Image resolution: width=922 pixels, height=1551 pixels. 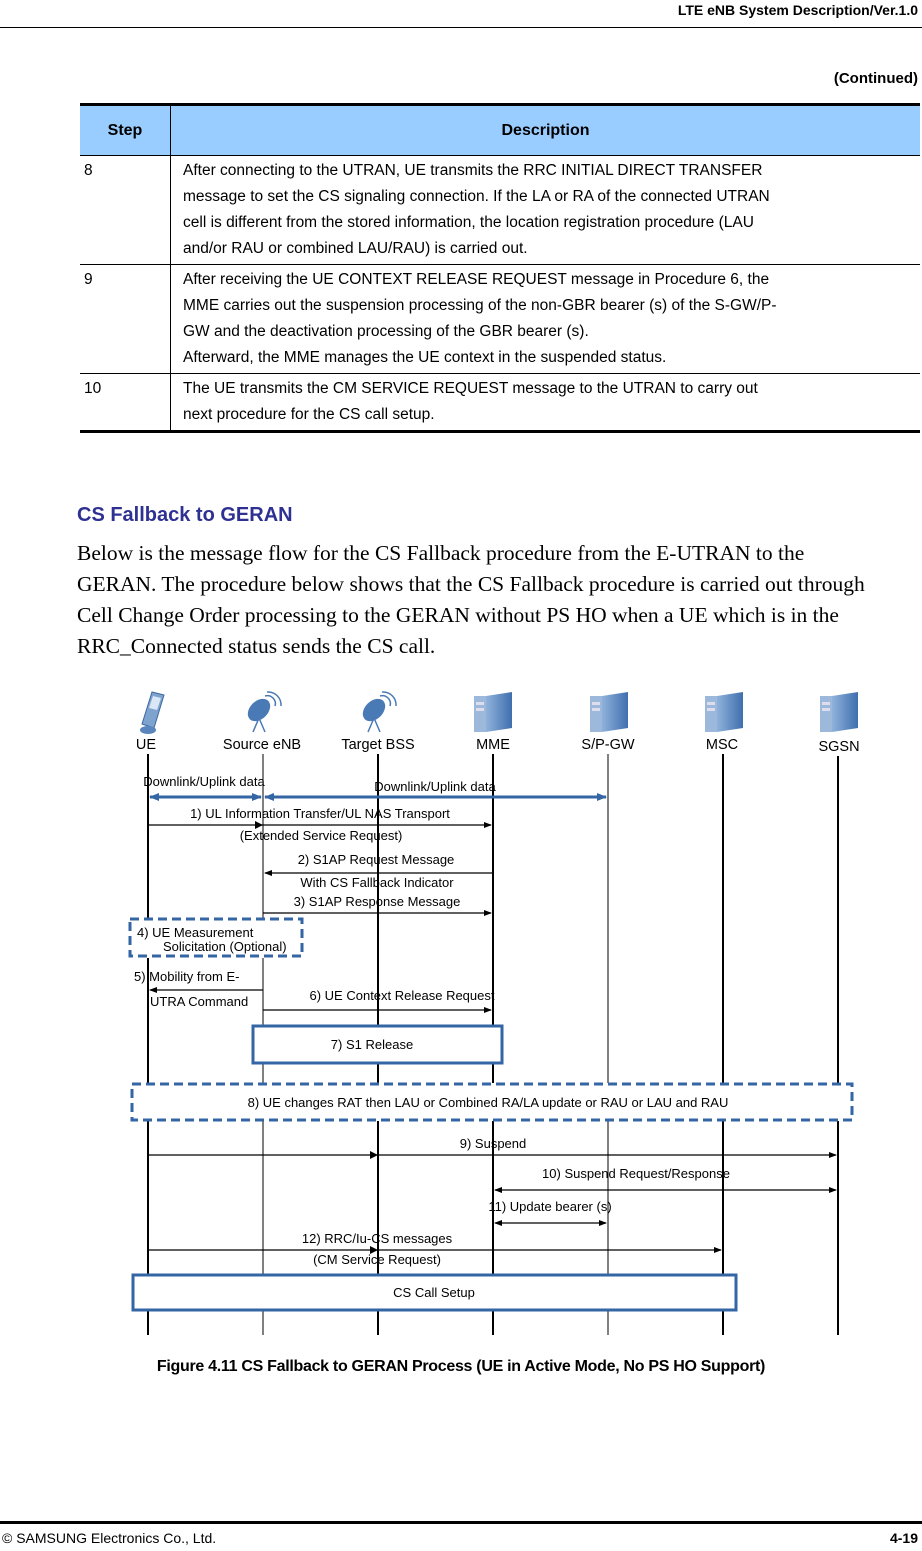 I want to click on message-3-label: 3) S1AP Response Message, so click(x=377, y=901).